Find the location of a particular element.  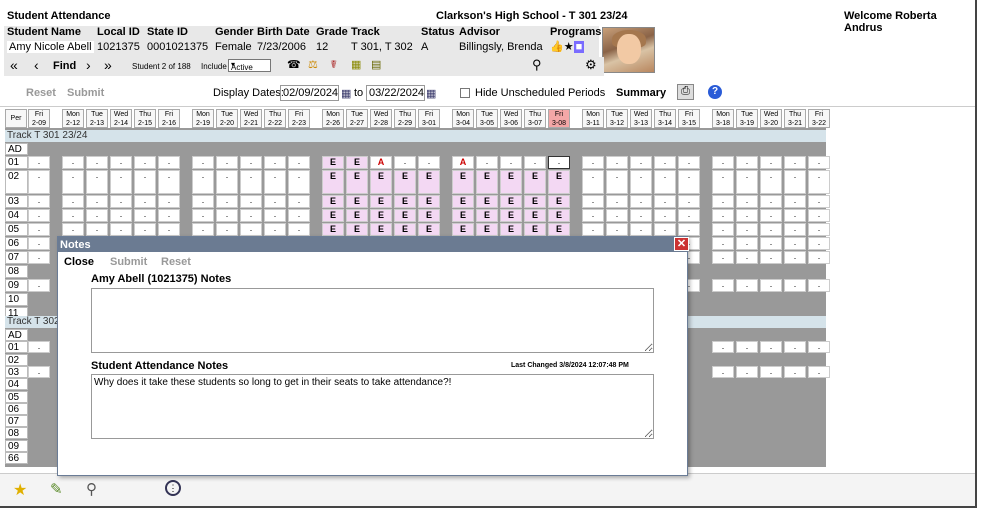

prev-record-icon: ‹ is located at coordinates (36, 65).